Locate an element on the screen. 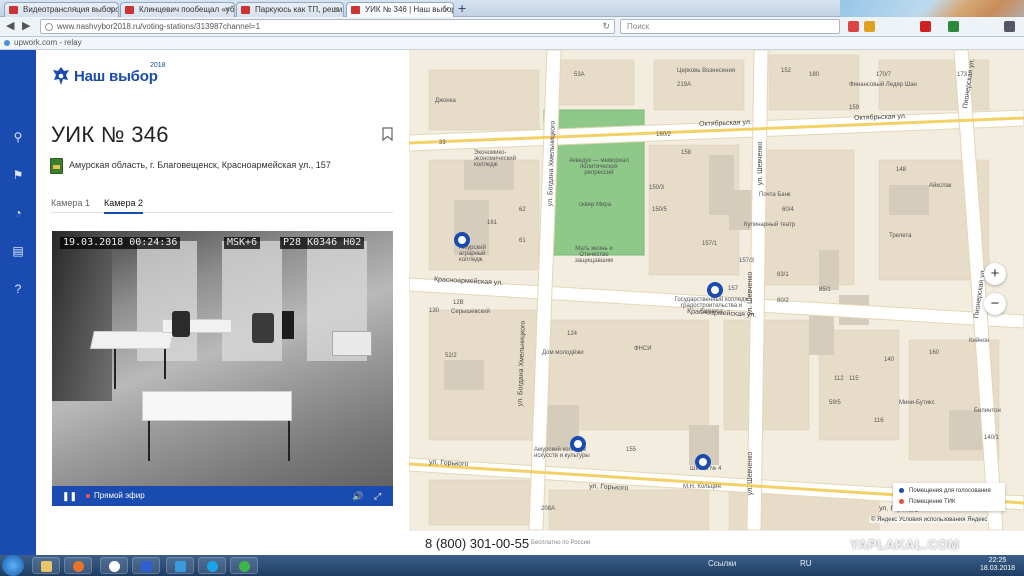  map-place-label: Мать жизнь и Отечество защищавшим is located at coordinates (594, 255).